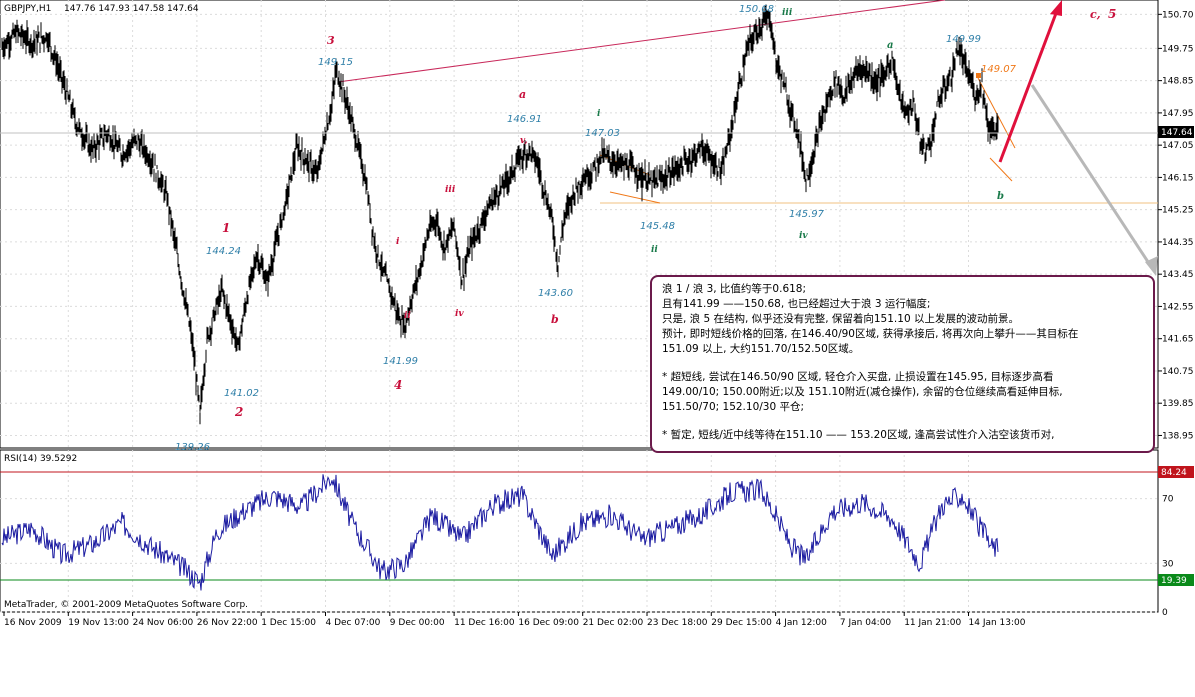  Describe the element at coordinates (787, 13) in the screenshot. I see `wave-label-iii-green: iii` at that location.